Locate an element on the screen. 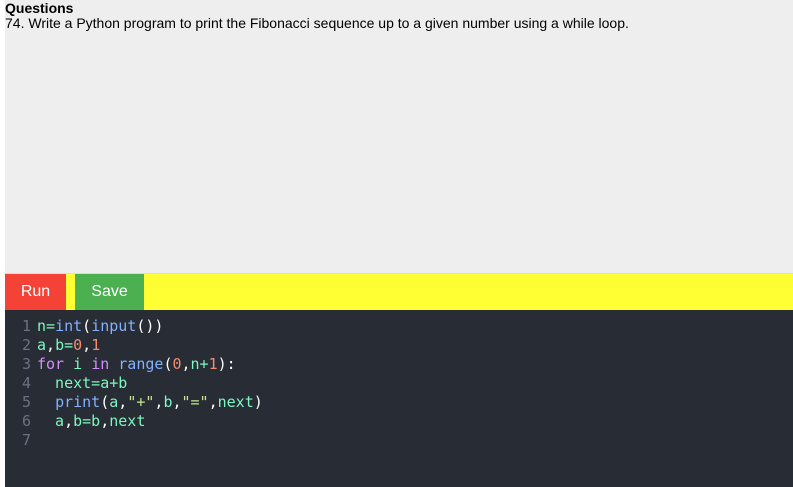  editor-toolbar: Run Save is located at coordinates (399, 292).